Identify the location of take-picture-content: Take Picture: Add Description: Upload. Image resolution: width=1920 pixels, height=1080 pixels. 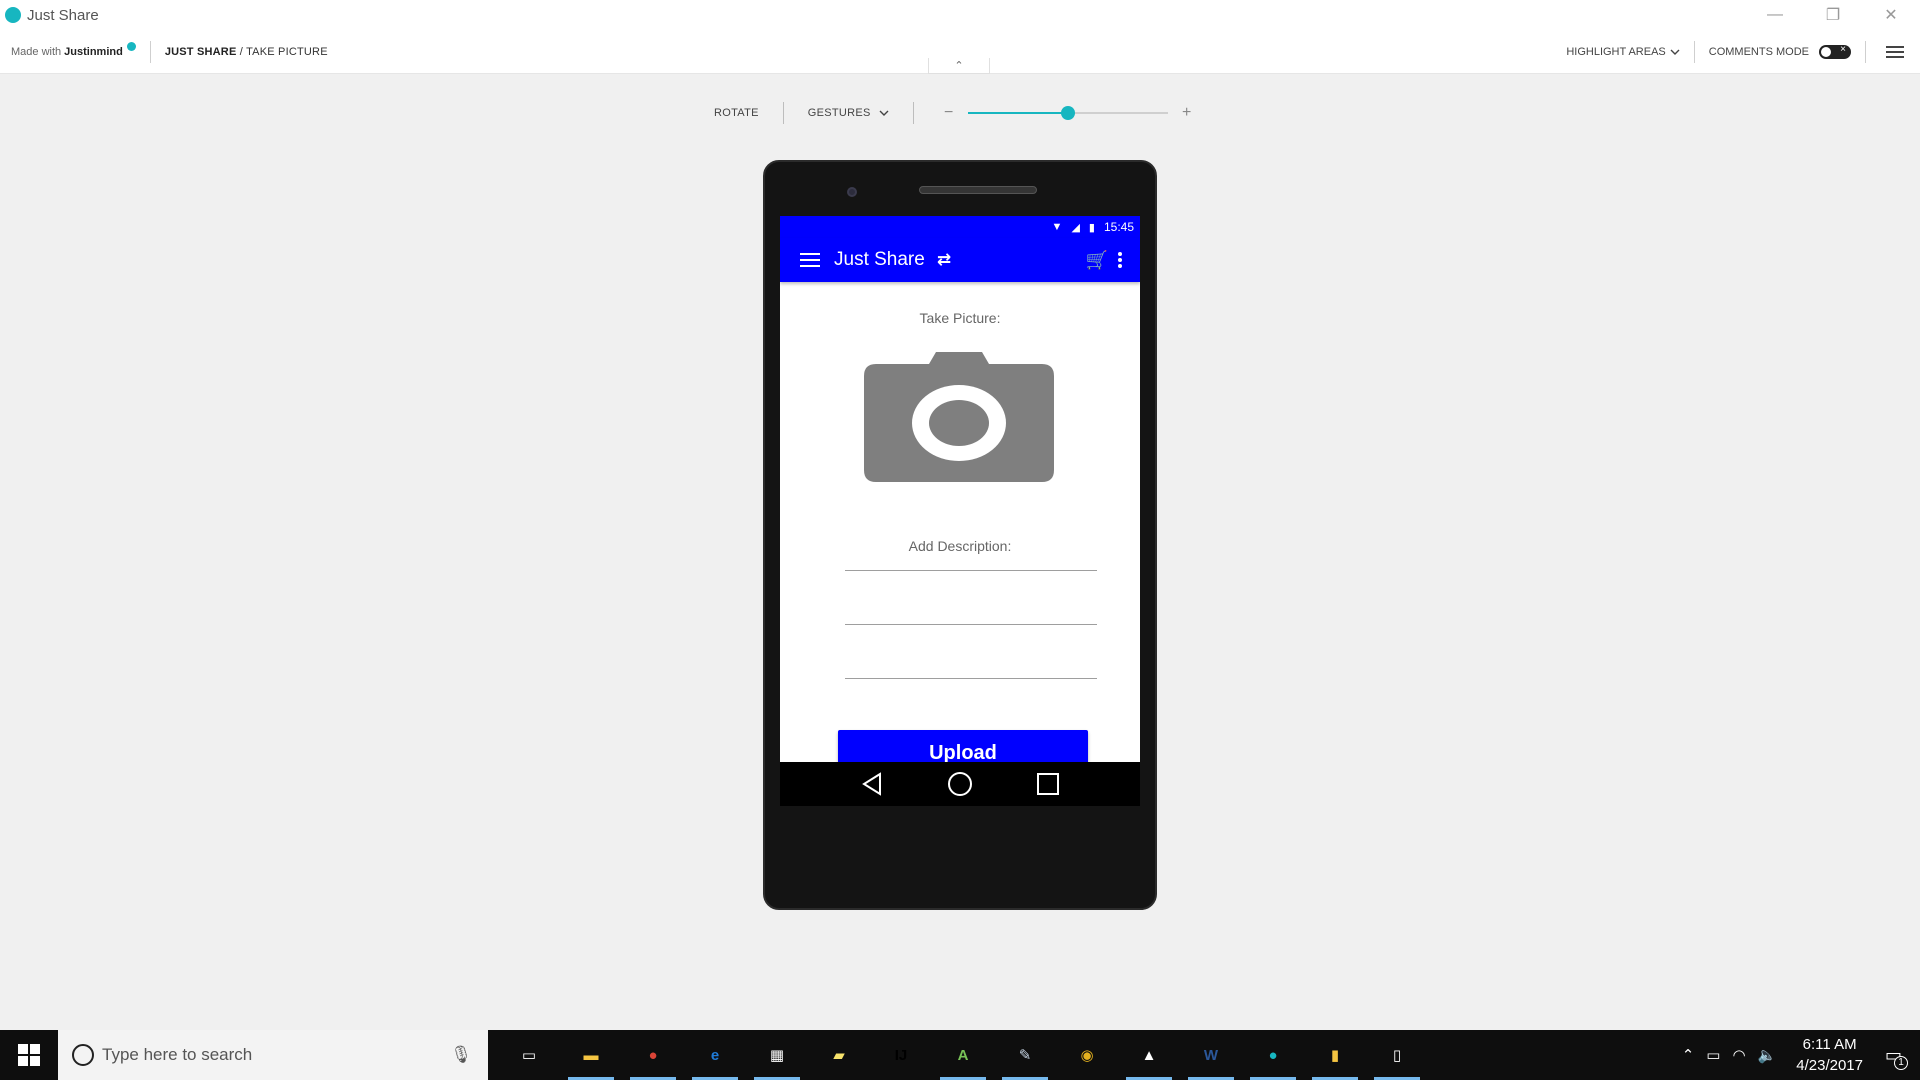
(960, 544).